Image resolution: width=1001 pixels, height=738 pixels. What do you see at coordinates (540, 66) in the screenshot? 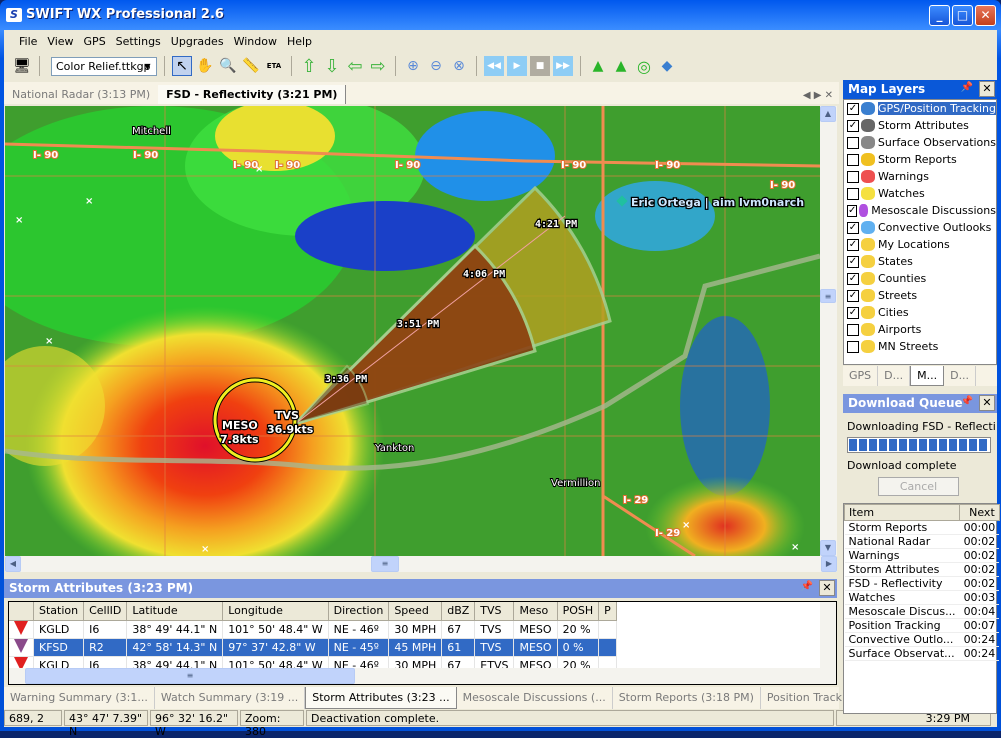
I see `stop-icon: ■` at bounding box center [540, 66].